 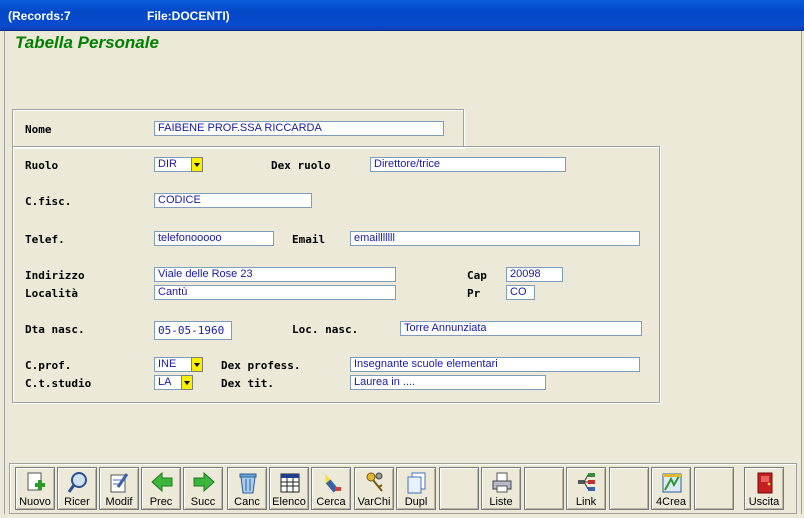 What do you see at coordinates (261, 365) in the screenshot?
I see `dex-profess-label: Dex profess.` at bounding box center [261, 365].